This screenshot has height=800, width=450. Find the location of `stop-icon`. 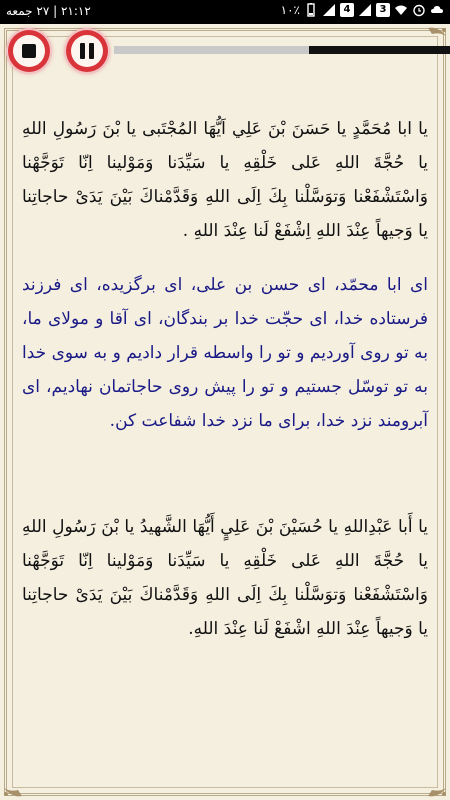

stop-icon is located at coordinates (29, 51).